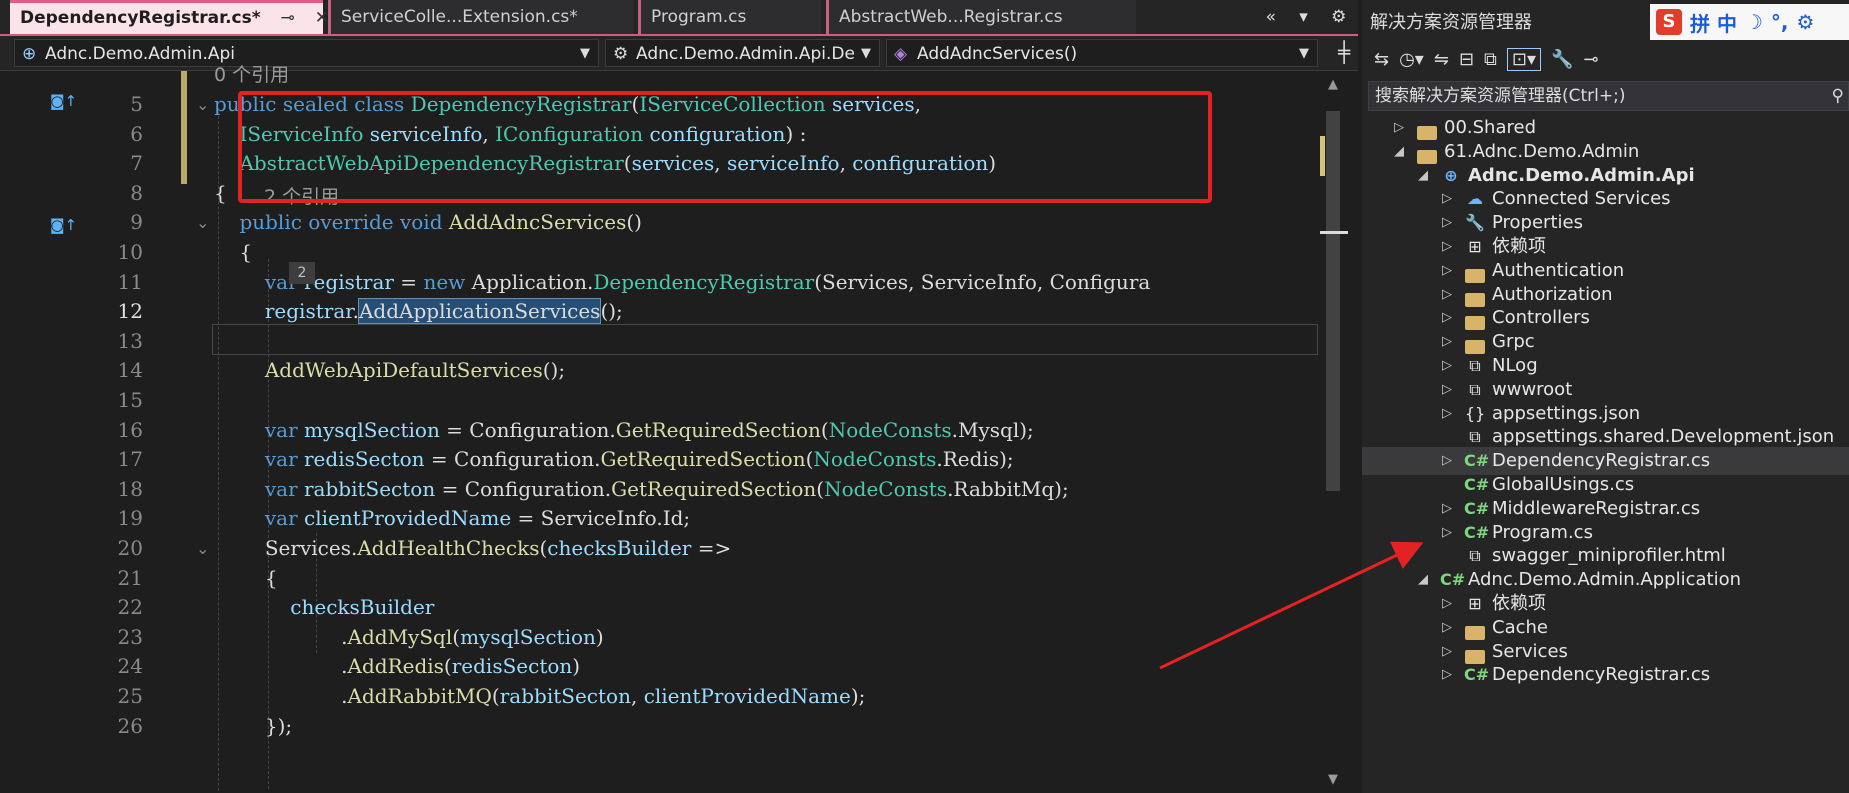 The width and height of the screenshot is (1849, 793). What do you see at coordinates (660, 371) in the screenshot?
I see `code-line: 14 AddWebApiDefaultServices();` at bounding box center [660, 371].